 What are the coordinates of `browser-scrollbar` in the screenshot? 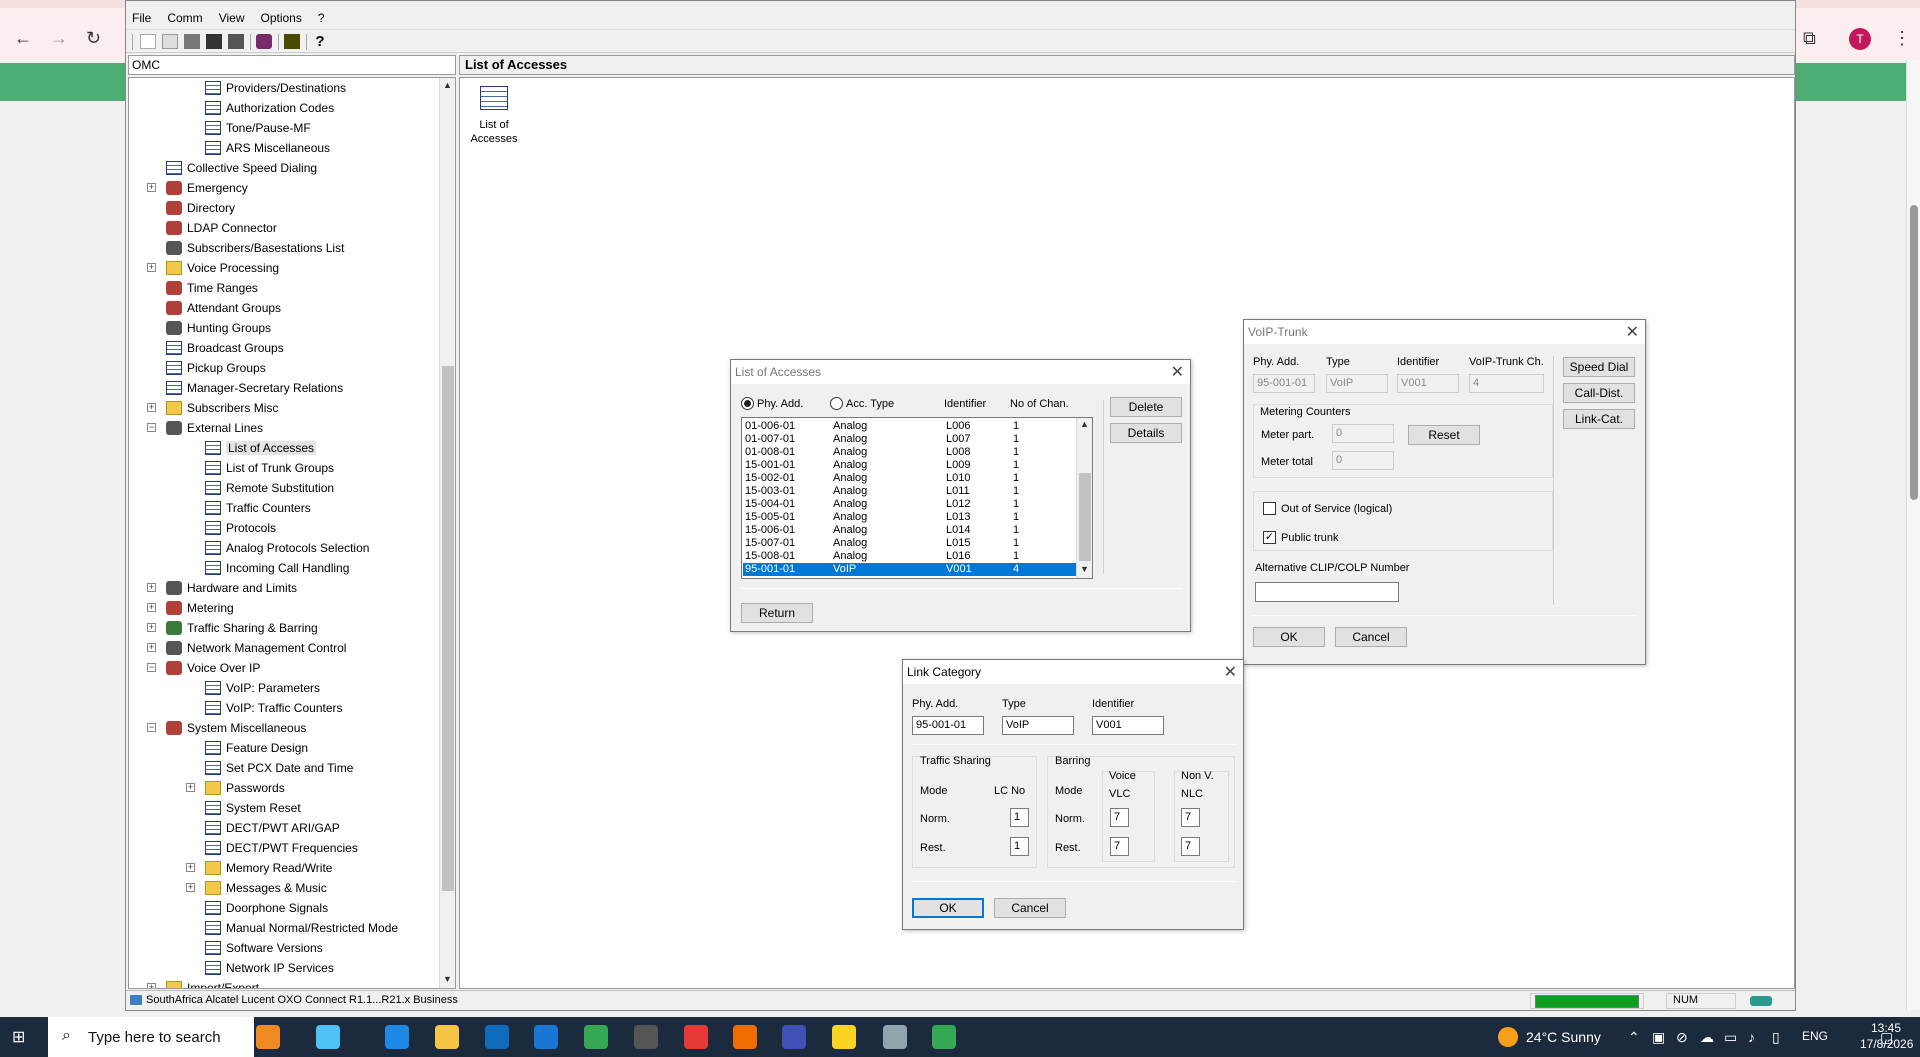 It's located at (1913, 535).